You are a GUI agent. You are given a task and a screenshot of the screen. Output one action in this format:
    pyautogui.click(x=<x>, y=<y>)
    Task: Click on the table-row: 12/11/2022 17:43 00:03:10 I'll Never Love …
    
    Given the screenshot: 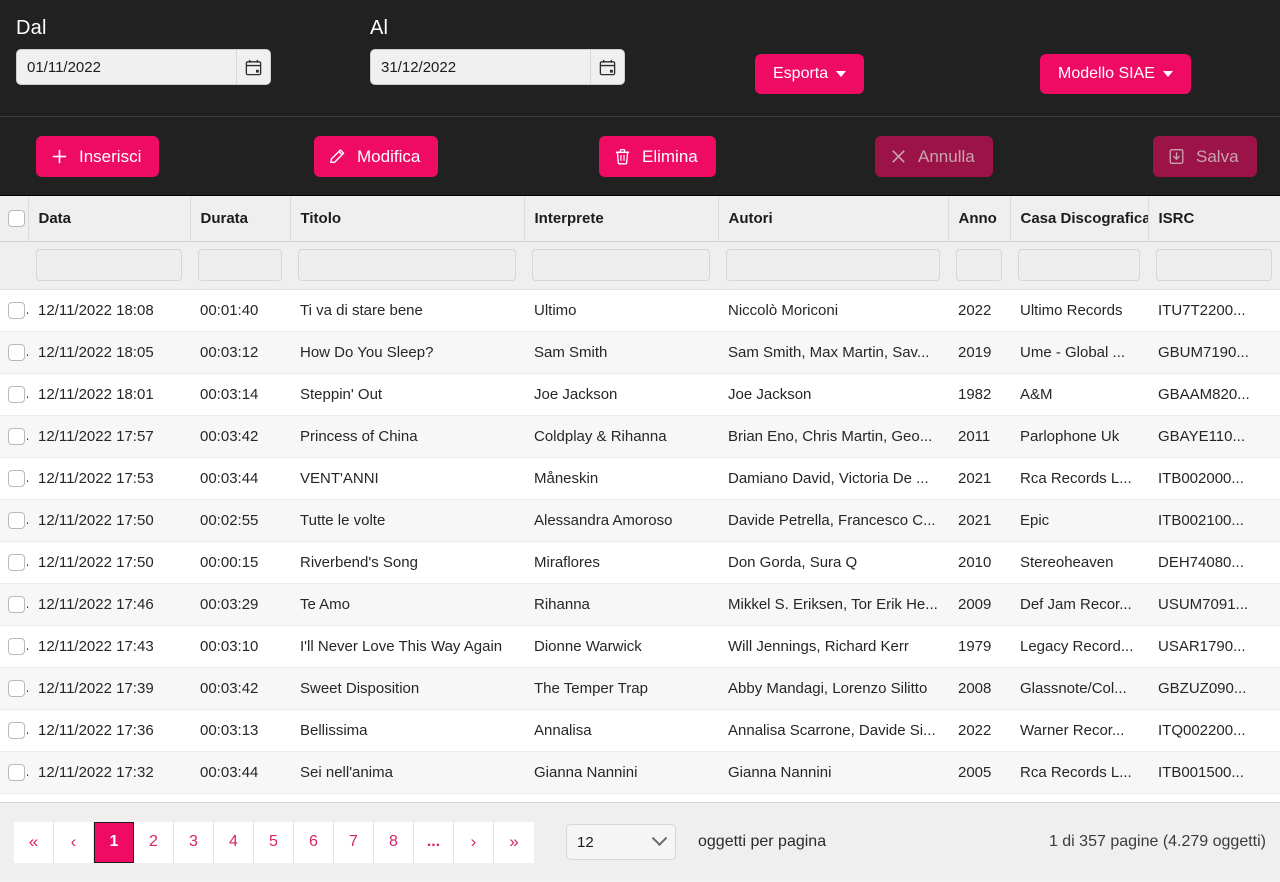 What is the action you would take?
    pyautogui.click(x=640, y=646)
    